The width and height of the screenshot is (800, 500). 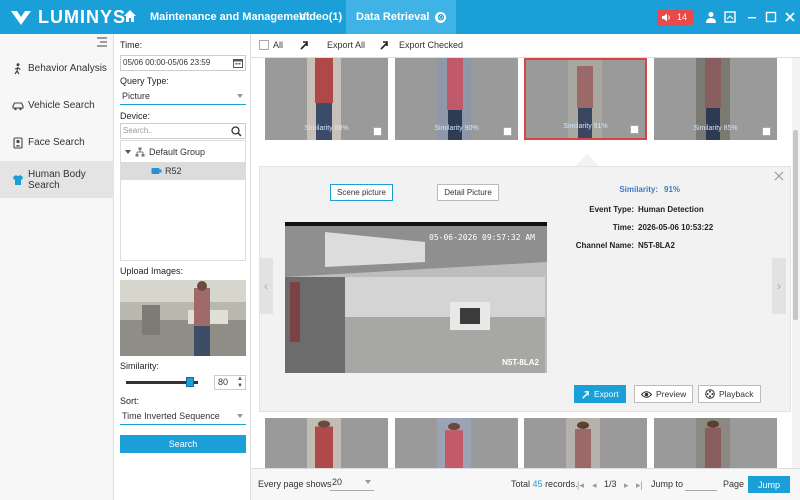 What do you see at coordinates (361, 192) in the screenshot?
I see `scene-picture-button: Scene picture` at bounding box center [361, 192].